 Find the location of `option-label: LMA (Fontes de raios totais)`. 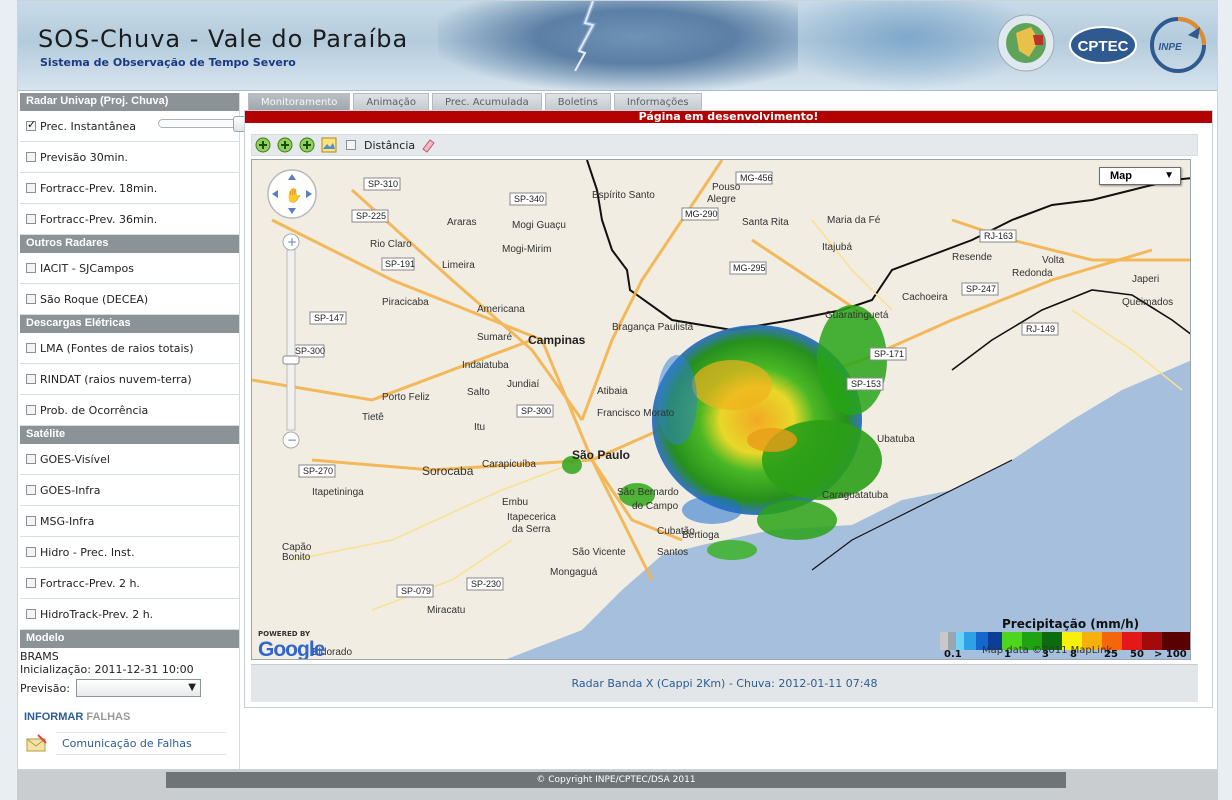

option-label: LMA (Fontes de raios totais) is located at coordinates (117, 348).